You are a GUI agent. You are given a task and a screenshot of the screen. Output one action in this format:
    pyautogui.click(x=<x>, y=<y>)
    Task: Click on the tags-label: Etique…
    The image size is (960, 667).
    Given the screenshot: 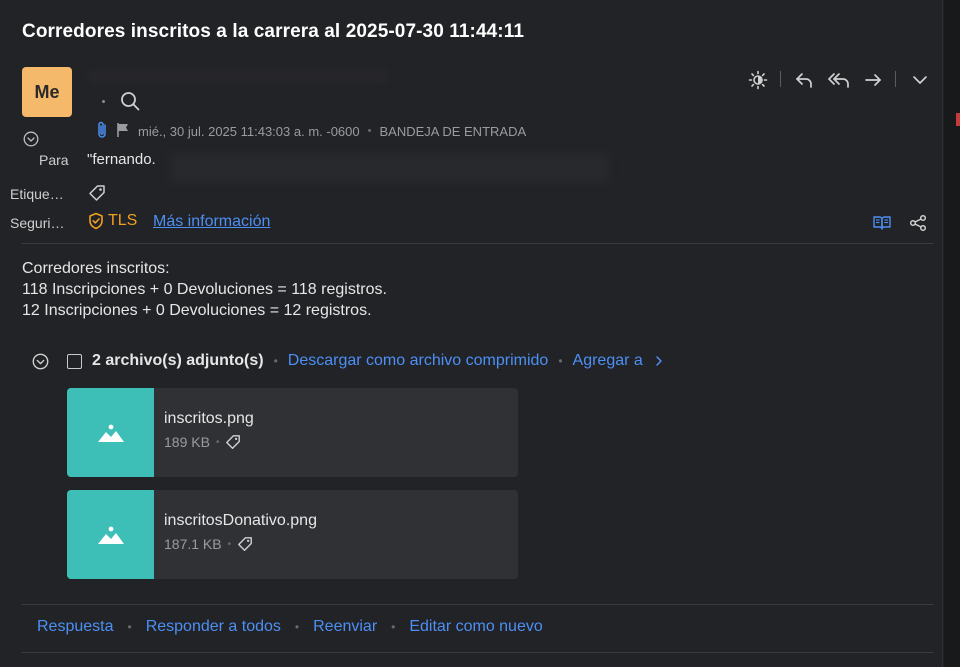 What is the action you would take?
    pyautogui.click(x=37, y=194)
    